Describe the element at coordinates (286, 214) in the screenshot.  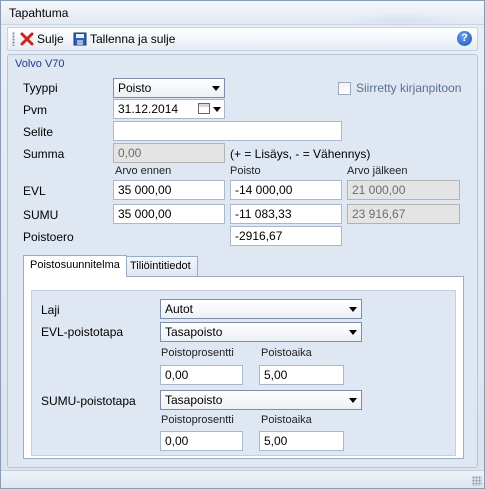
I see `sumu-depr-input: -11 083,33` at that location.